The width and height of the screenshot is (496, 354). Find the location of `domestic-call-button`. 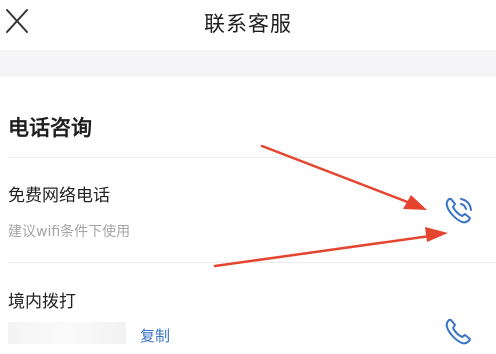

domestic-call-button is located at coordinates (459, 332).